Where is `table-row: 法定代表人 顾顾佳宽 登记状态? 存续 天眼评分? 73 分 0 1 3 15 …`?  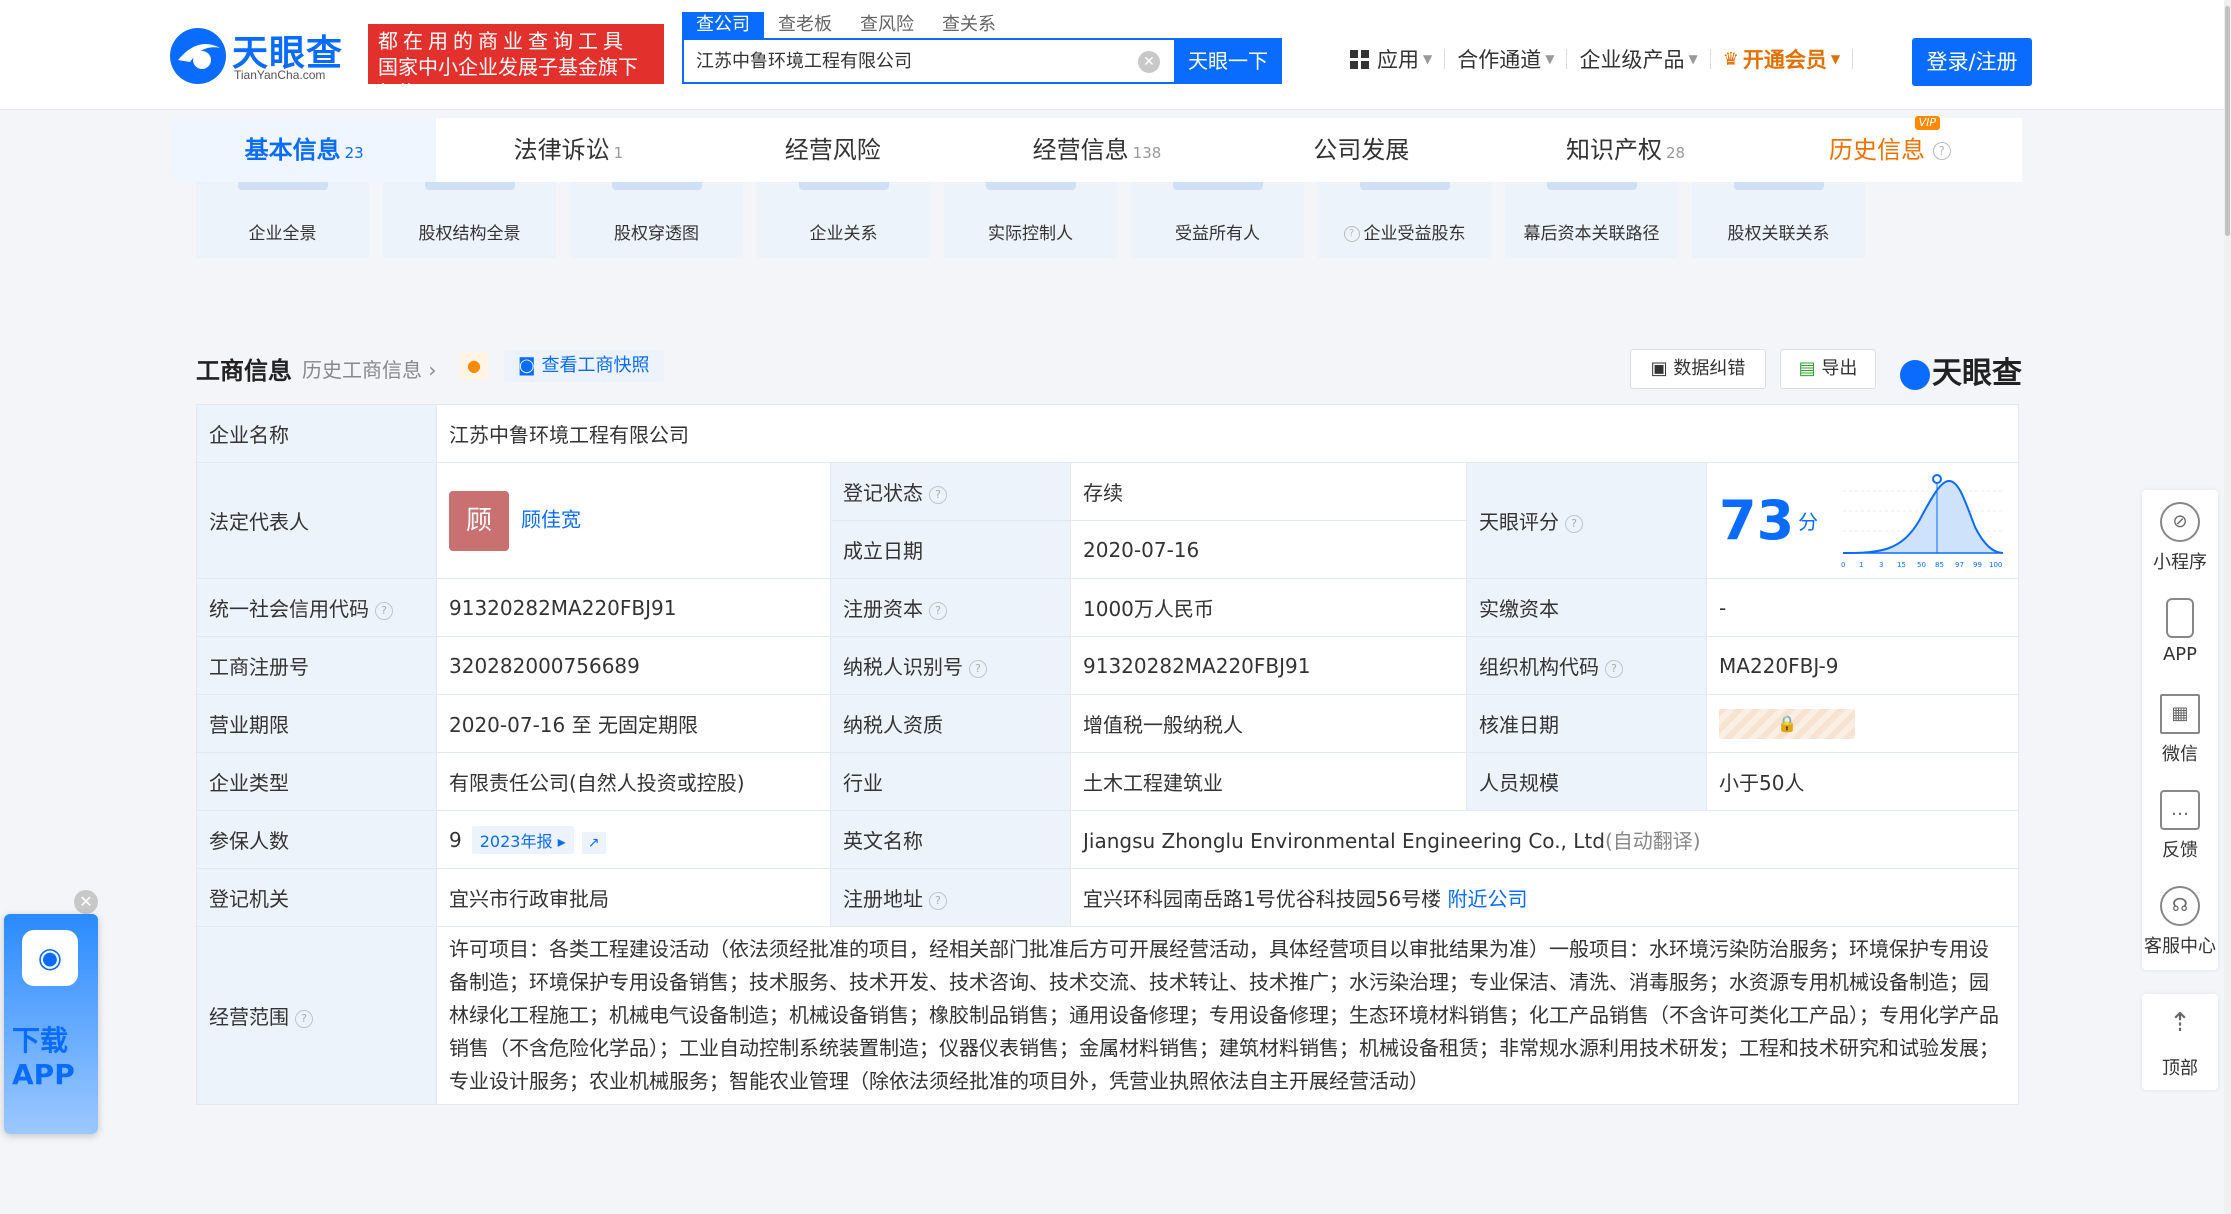 table-row: 法定代表人 顾顾佳宽 登记状态? 存续 天眼评分? 73 分 0 1 3 15 … is located at coordinates (1107, 520).